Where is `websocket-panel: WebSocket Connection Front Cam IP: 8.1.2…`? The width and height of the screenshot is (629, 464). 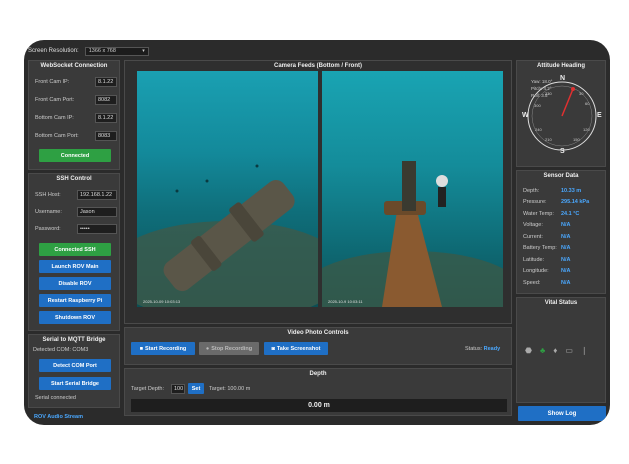
websocket-panel: WebSocket Connection Front Cam IP: 8.1.2… is located at coordinates (74, 115).